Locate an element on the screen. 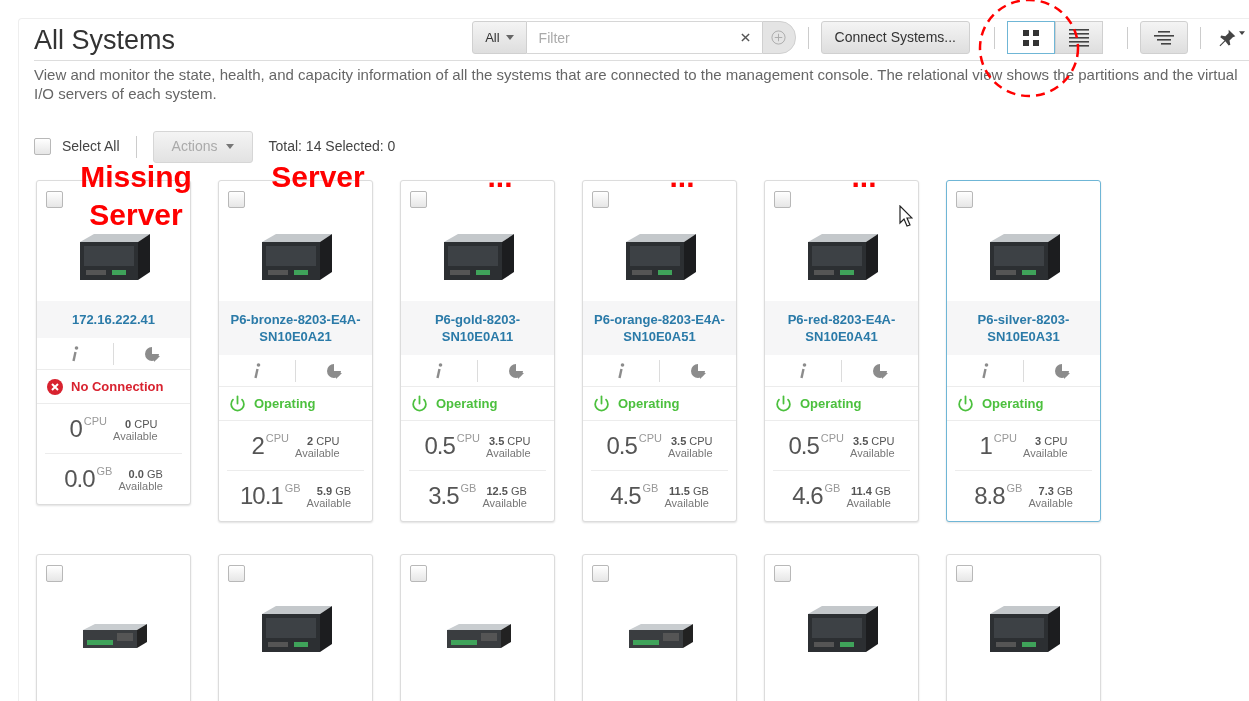  grid-view-icon is located at coordinates (1031, 37).